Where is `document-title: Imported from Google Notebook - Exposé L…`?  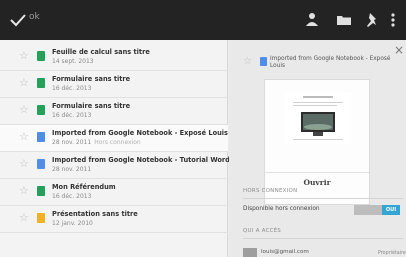 document-title: Imported from Google Notebook - Exposé L… is located at coordinates (140, 133).